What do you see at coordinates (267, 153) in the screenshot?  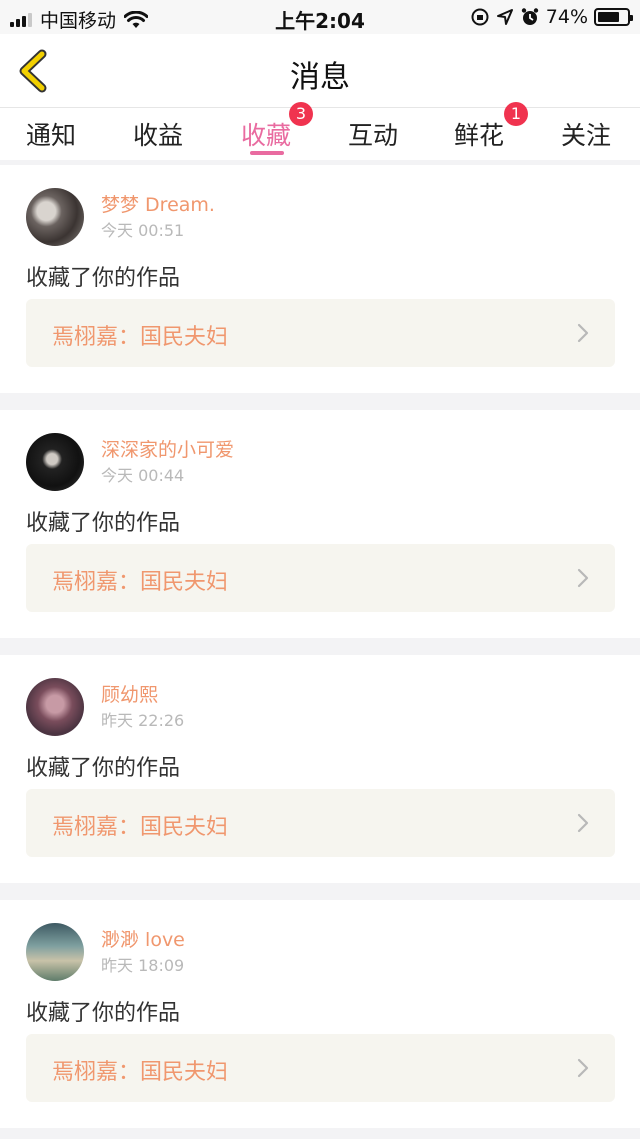 I see `active-tab-indicator` at bounding box center [267, 153].